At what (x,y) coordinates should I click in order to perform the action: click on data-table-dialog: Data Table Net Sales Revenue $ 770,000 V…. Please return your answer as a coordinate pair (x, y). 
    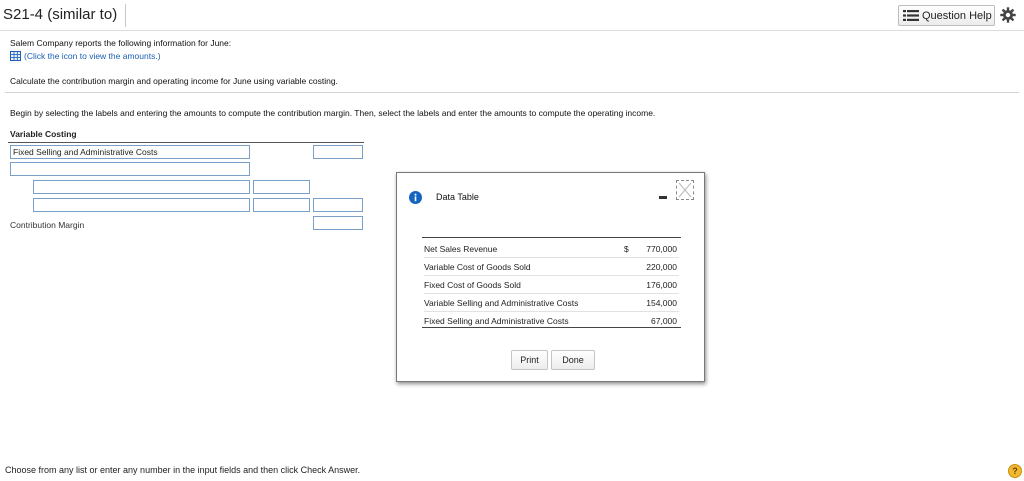
    Looking at the image, I should click on (550, 277).